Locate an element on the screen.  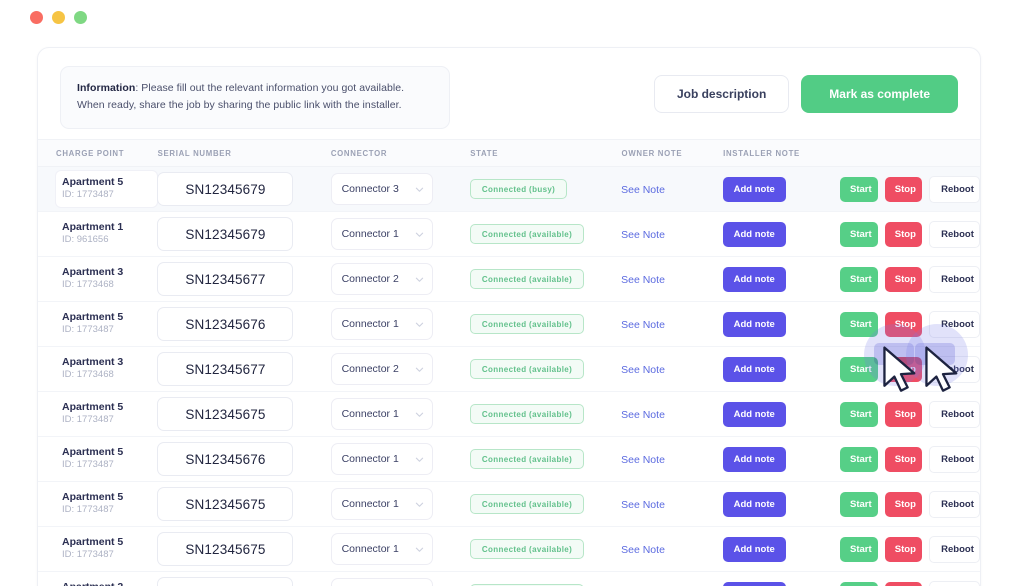
column-header-charge-point: CHARGE POINT is located at coordinates (90, 153).